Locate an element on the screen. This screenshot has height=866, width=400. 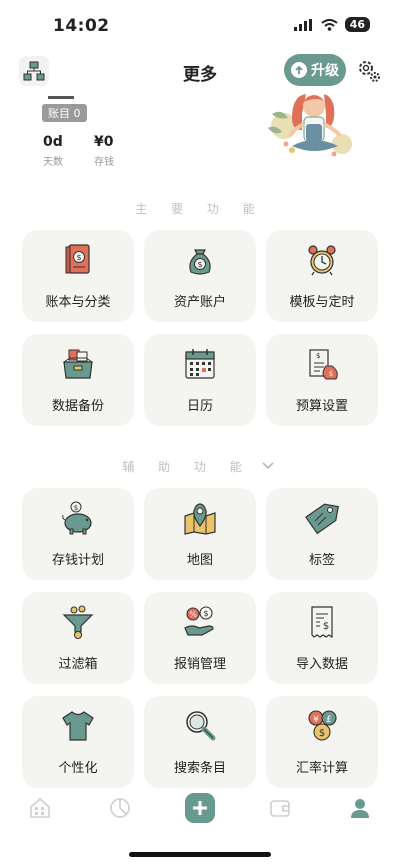
template-schedule-card: 模板与定时 is located at coordinates (322, 276).